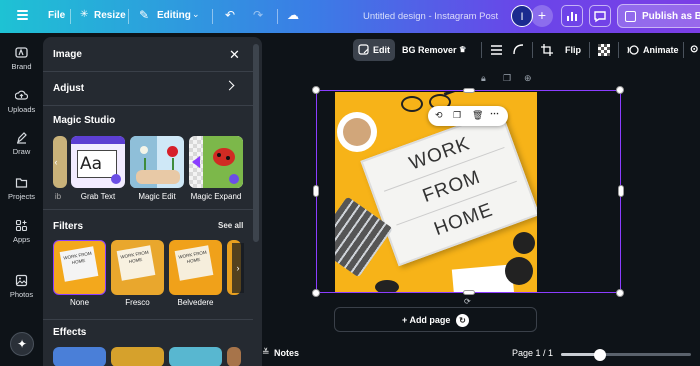 The height and width of the screenshot is (366, 700). I want to click on rail-projects: Projects, so click(21, 188).